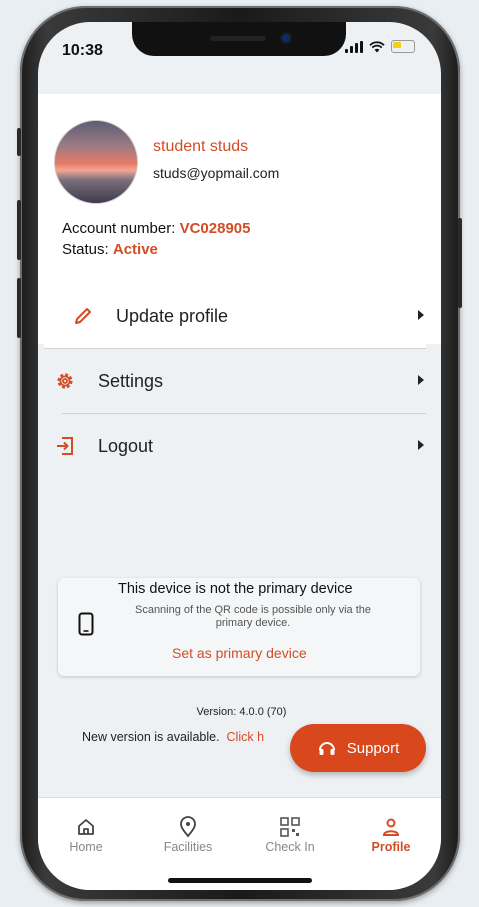  Describe the element at coordinates (65, 381) in the screenshot. I see `gear-icon` at that location.